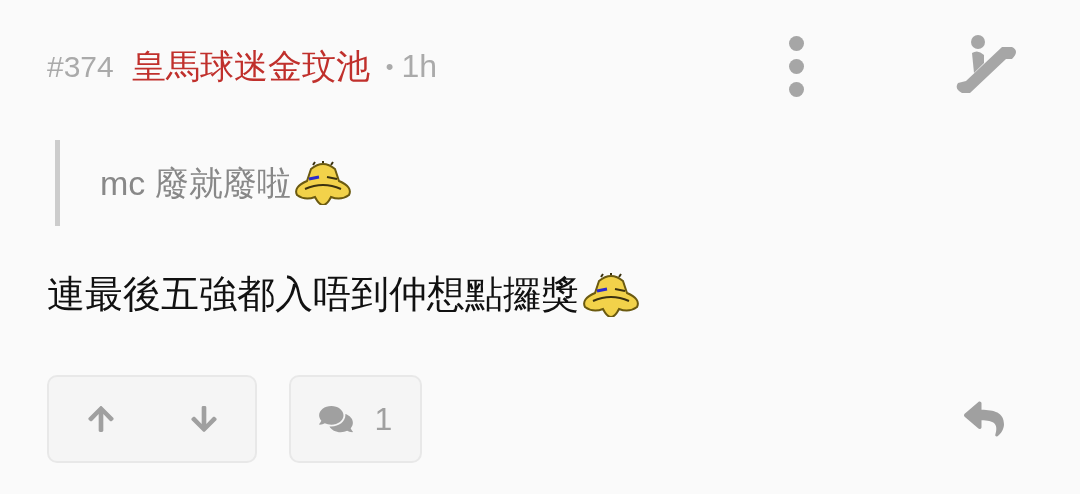 Image resolution: width=1080 pixels, height=494 pixels. What do you see at coordinates (195, 183) in the screenshot?
I see `quoted-text: mc 廢就廢啦` at bounding box center [195, 183].